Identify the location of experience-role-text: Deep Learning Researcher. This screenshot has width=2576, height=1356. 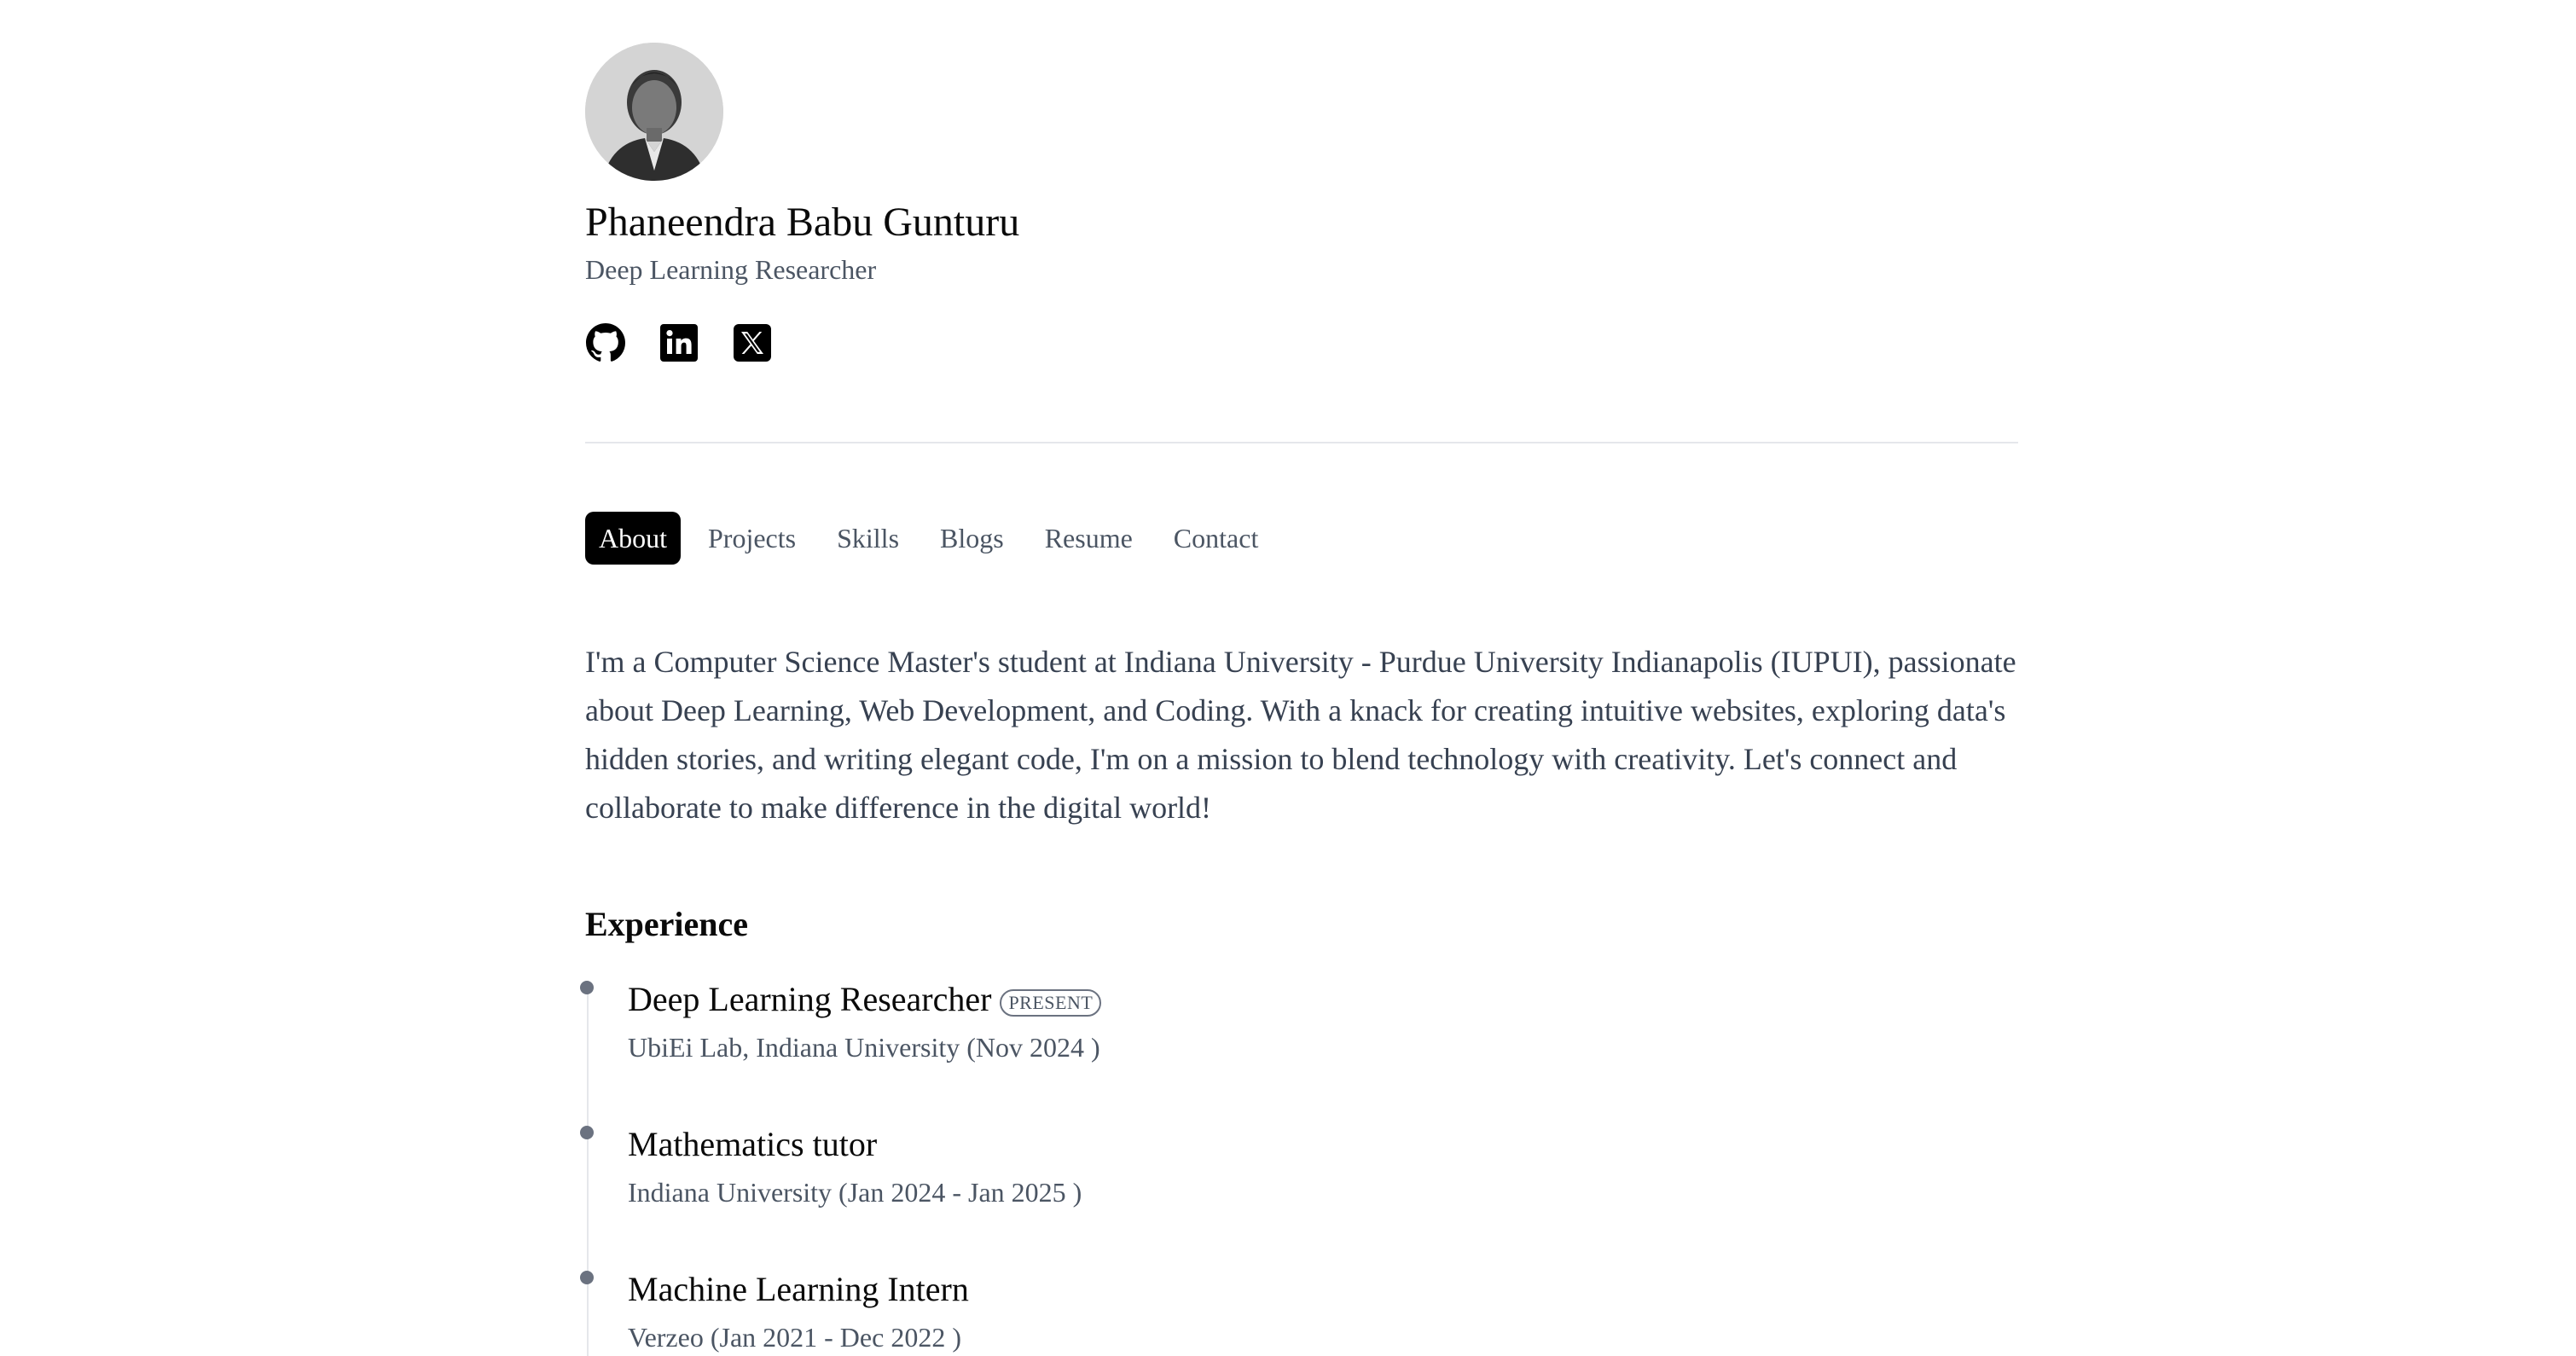
(810, 999).